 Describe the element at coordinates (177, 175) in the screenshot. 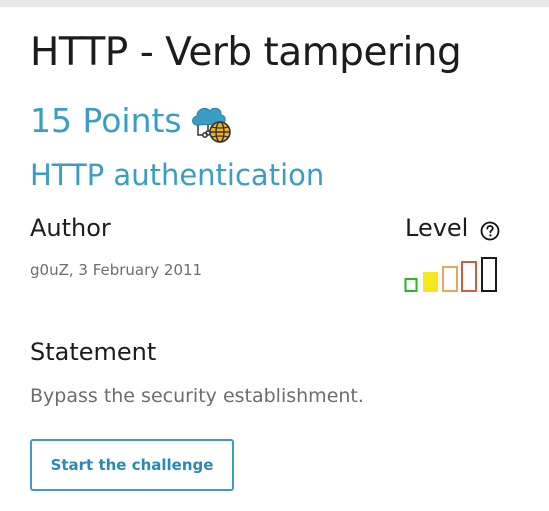

I see `category-link: HTTP authentication` at that location.